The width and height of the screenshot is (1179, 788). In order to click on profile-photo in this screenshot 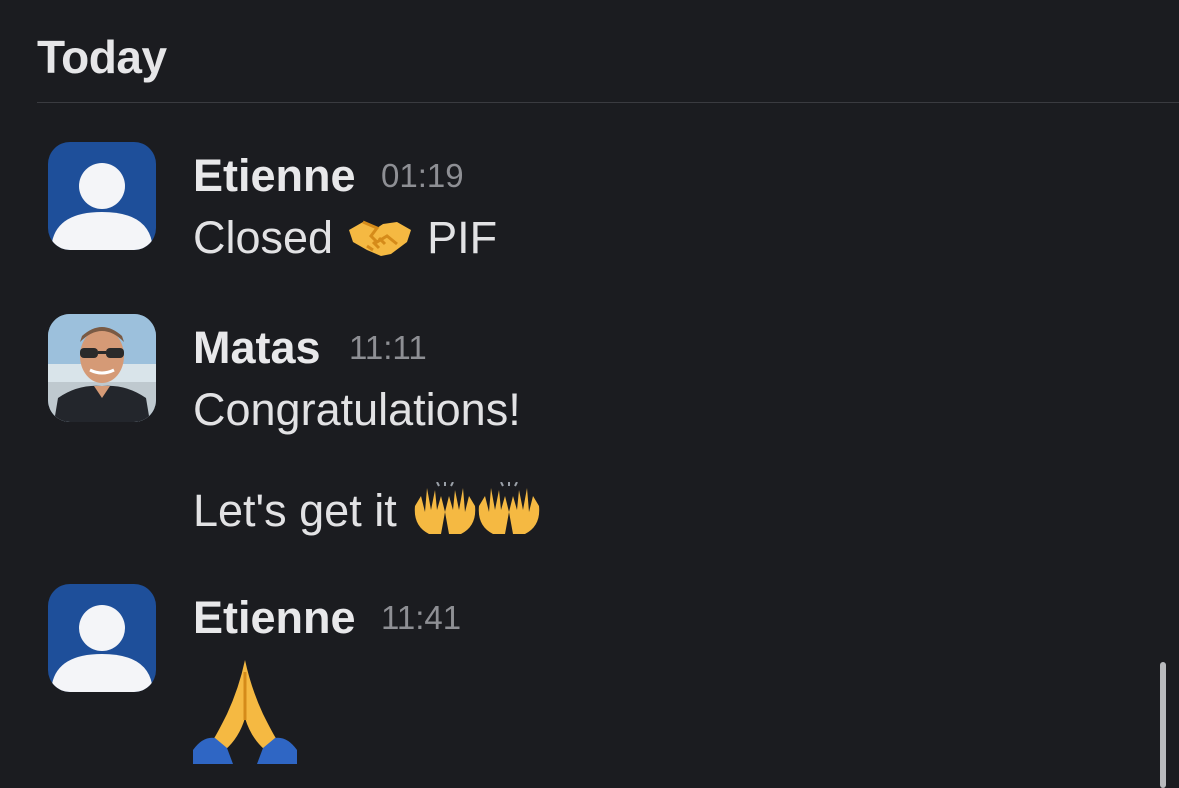, I will do `click(102, 368)`.